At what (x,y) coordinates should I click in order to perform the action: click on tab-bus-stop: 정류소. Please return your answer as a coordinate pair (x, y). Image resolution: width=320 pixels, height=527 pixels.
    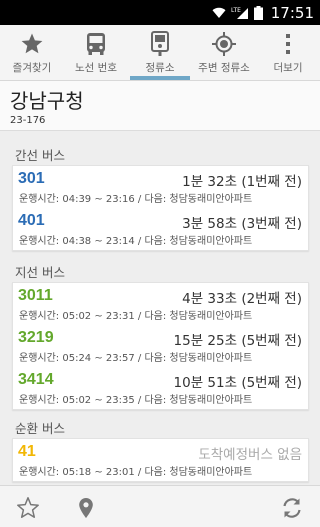
    Looking at the image, I should click on (160, 52).